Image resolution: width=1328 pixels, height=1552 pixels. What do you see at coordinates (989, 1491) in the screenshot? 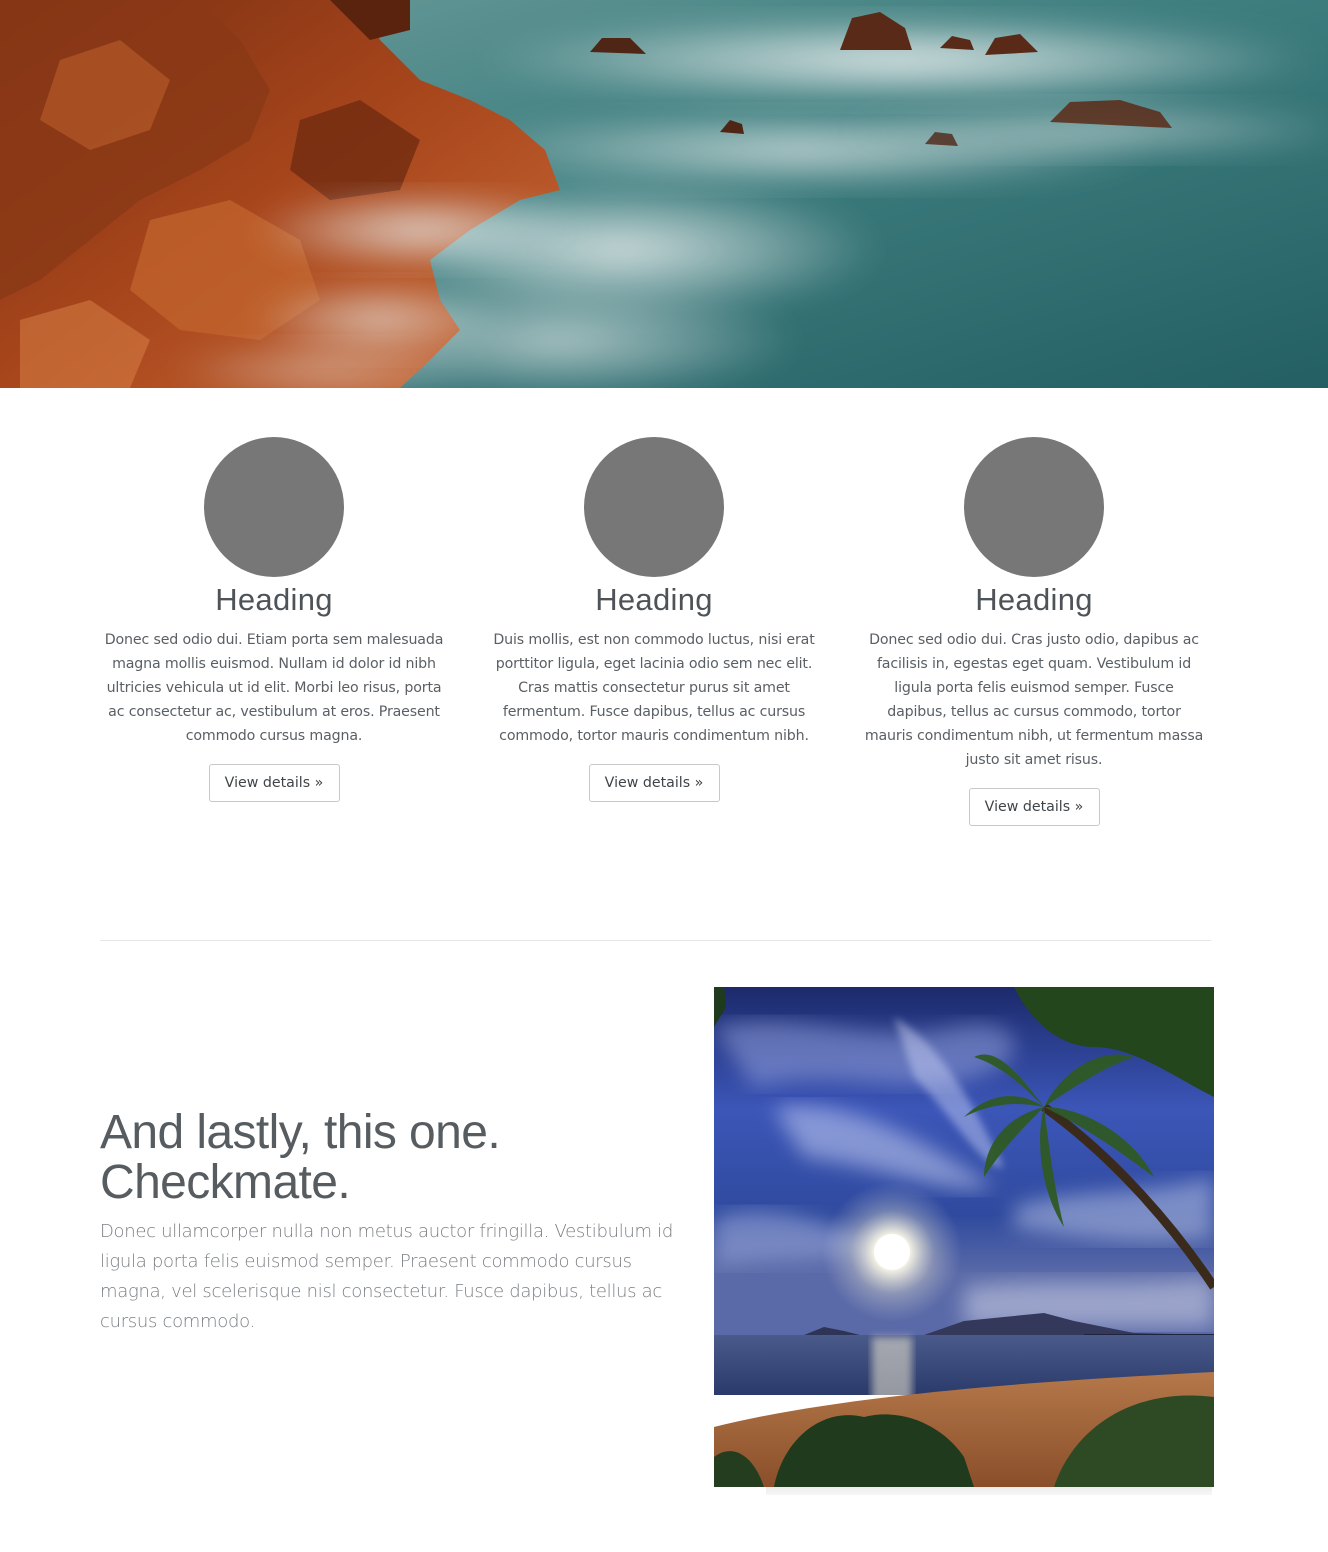
I see `image-shadow` at bounding box center [989, 1491].